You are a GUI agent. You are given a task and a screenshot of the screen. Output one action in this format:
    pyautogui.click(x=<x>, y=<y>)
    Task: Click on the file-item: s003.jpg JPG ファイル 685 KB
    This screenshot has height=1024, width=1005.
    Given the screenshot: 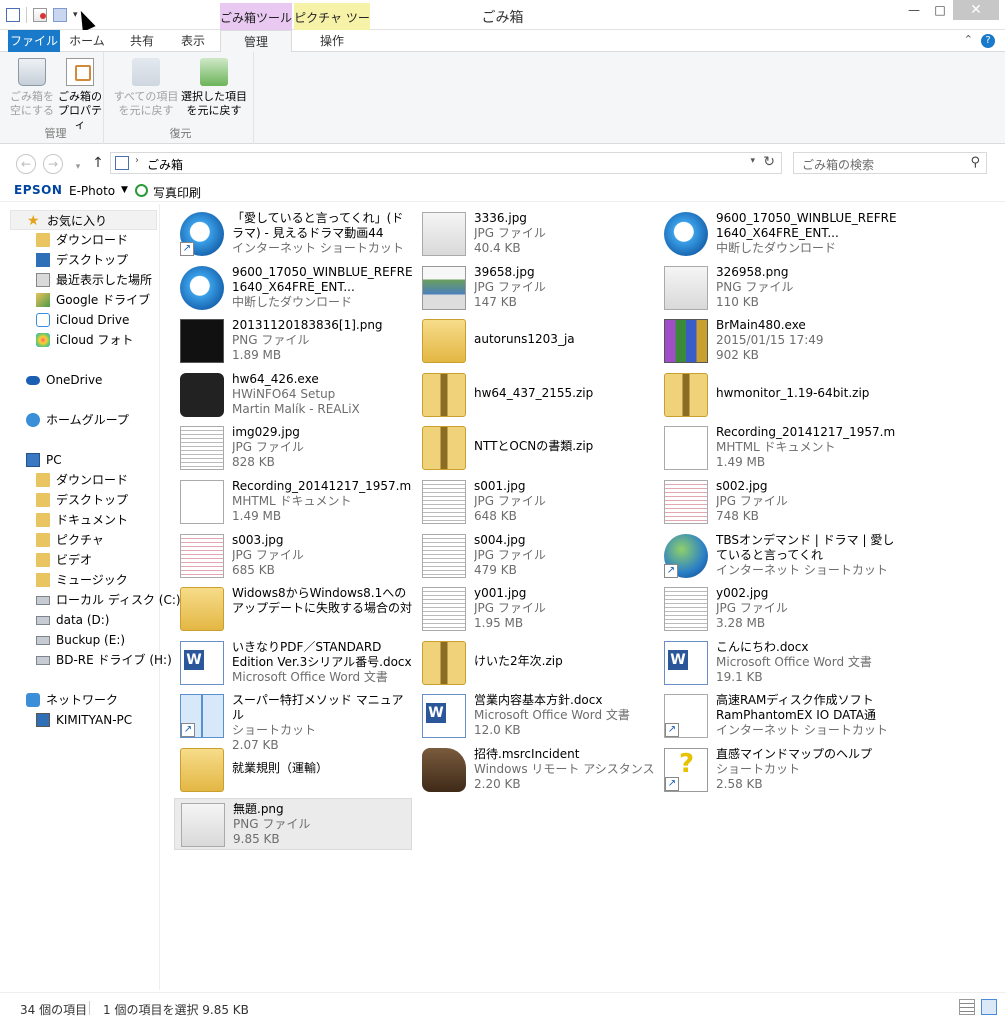 What is the action you would take?
    pyautogui.click(x=293, y=556)
    